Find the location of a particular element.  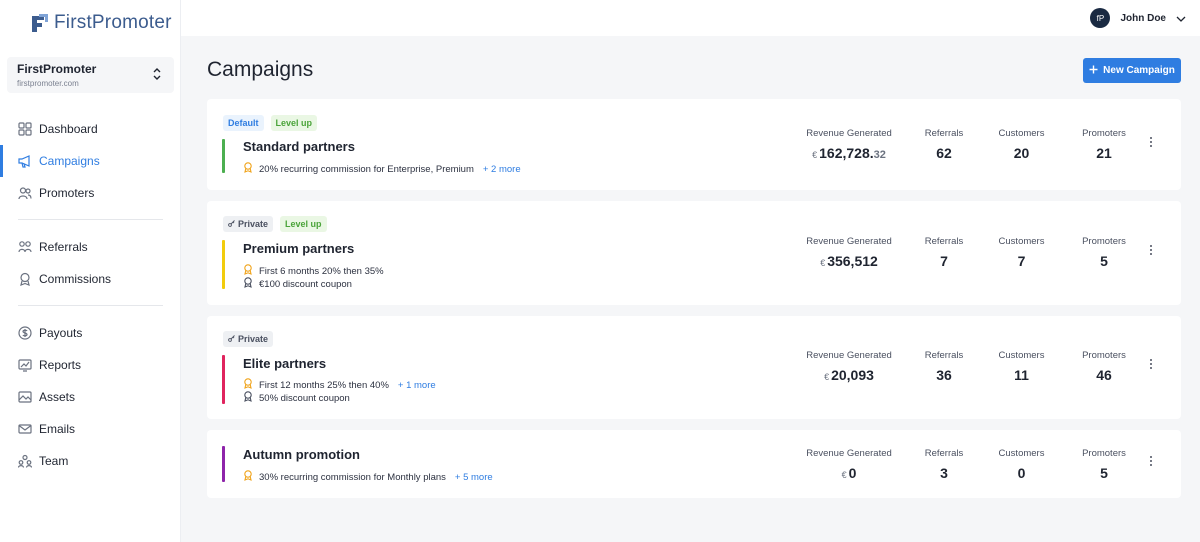

workspace-domain: firstpromoter.com is located at coordinates (48, 83).